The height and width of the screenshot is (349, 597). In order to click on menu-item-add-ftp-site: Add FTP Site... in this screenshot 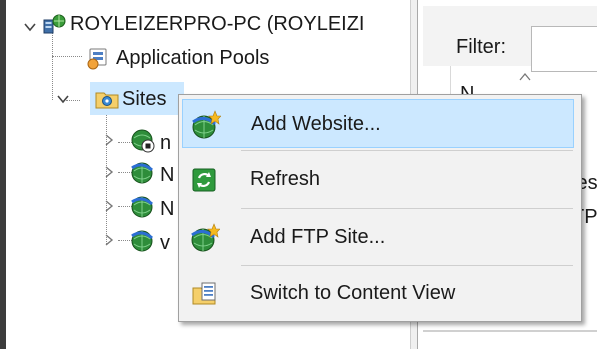, I will do `click(378, 237)`.